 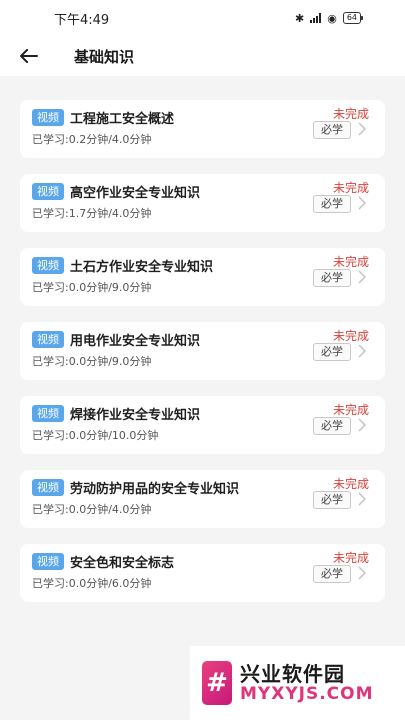 I want to click on signal-icon, so click(x=316, y=18).